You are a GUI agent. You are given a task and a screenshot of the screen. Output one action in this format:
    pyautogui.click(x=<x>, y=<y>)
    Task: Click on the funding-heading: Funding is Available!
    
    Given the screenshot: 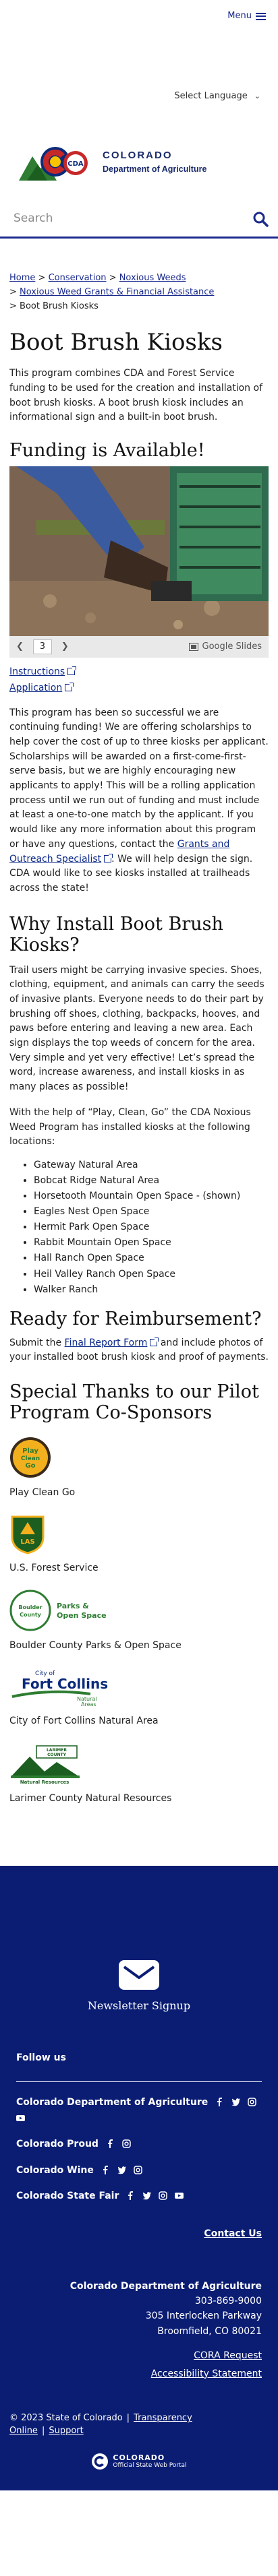 What is the action you would take?
    pyautogui.click(x=107, y=450)
    